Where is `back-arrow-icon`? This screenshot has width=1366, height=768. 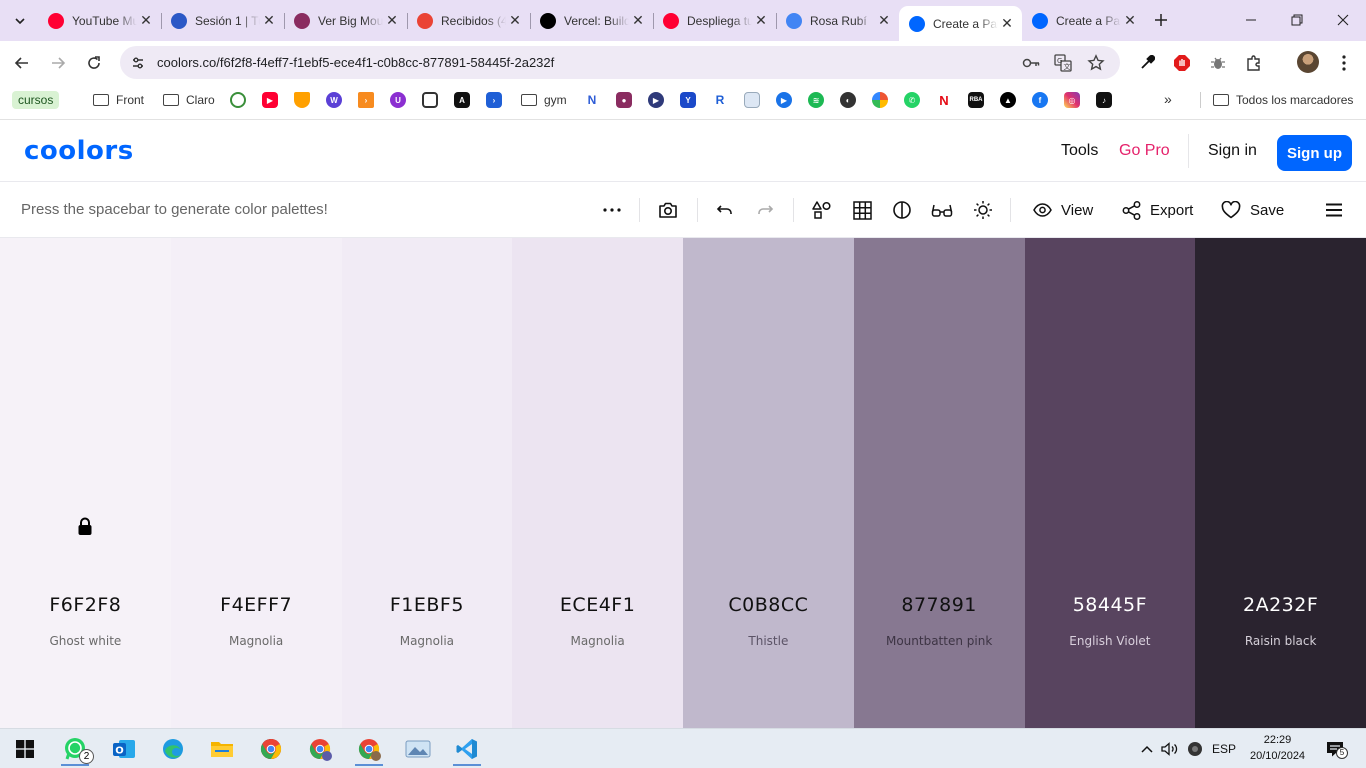
back-arrow-icon is located at coordinates (22, 63).